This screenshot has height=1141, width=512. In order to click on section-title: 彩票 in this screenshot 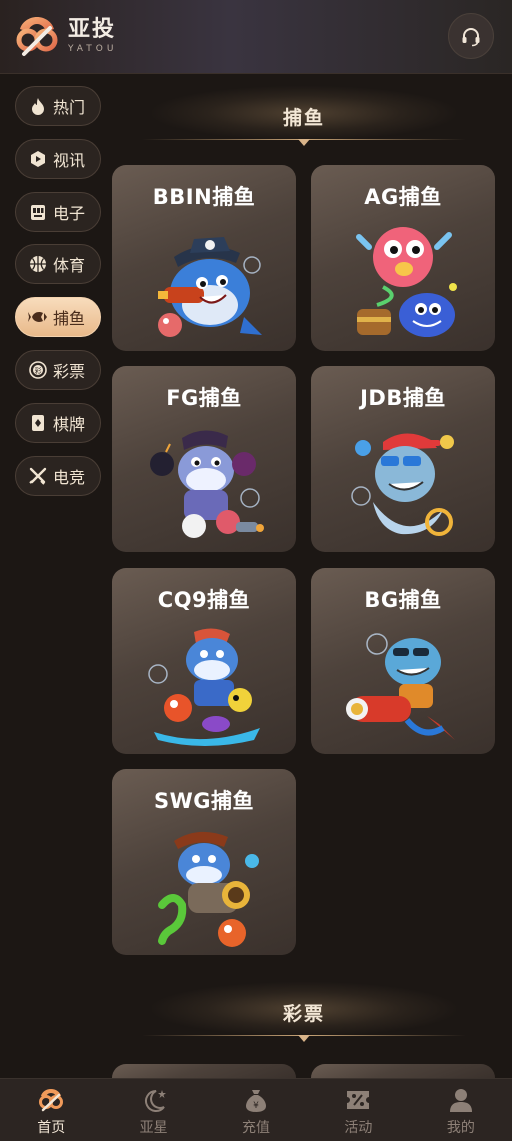, I will do `click(303, 1013)`.